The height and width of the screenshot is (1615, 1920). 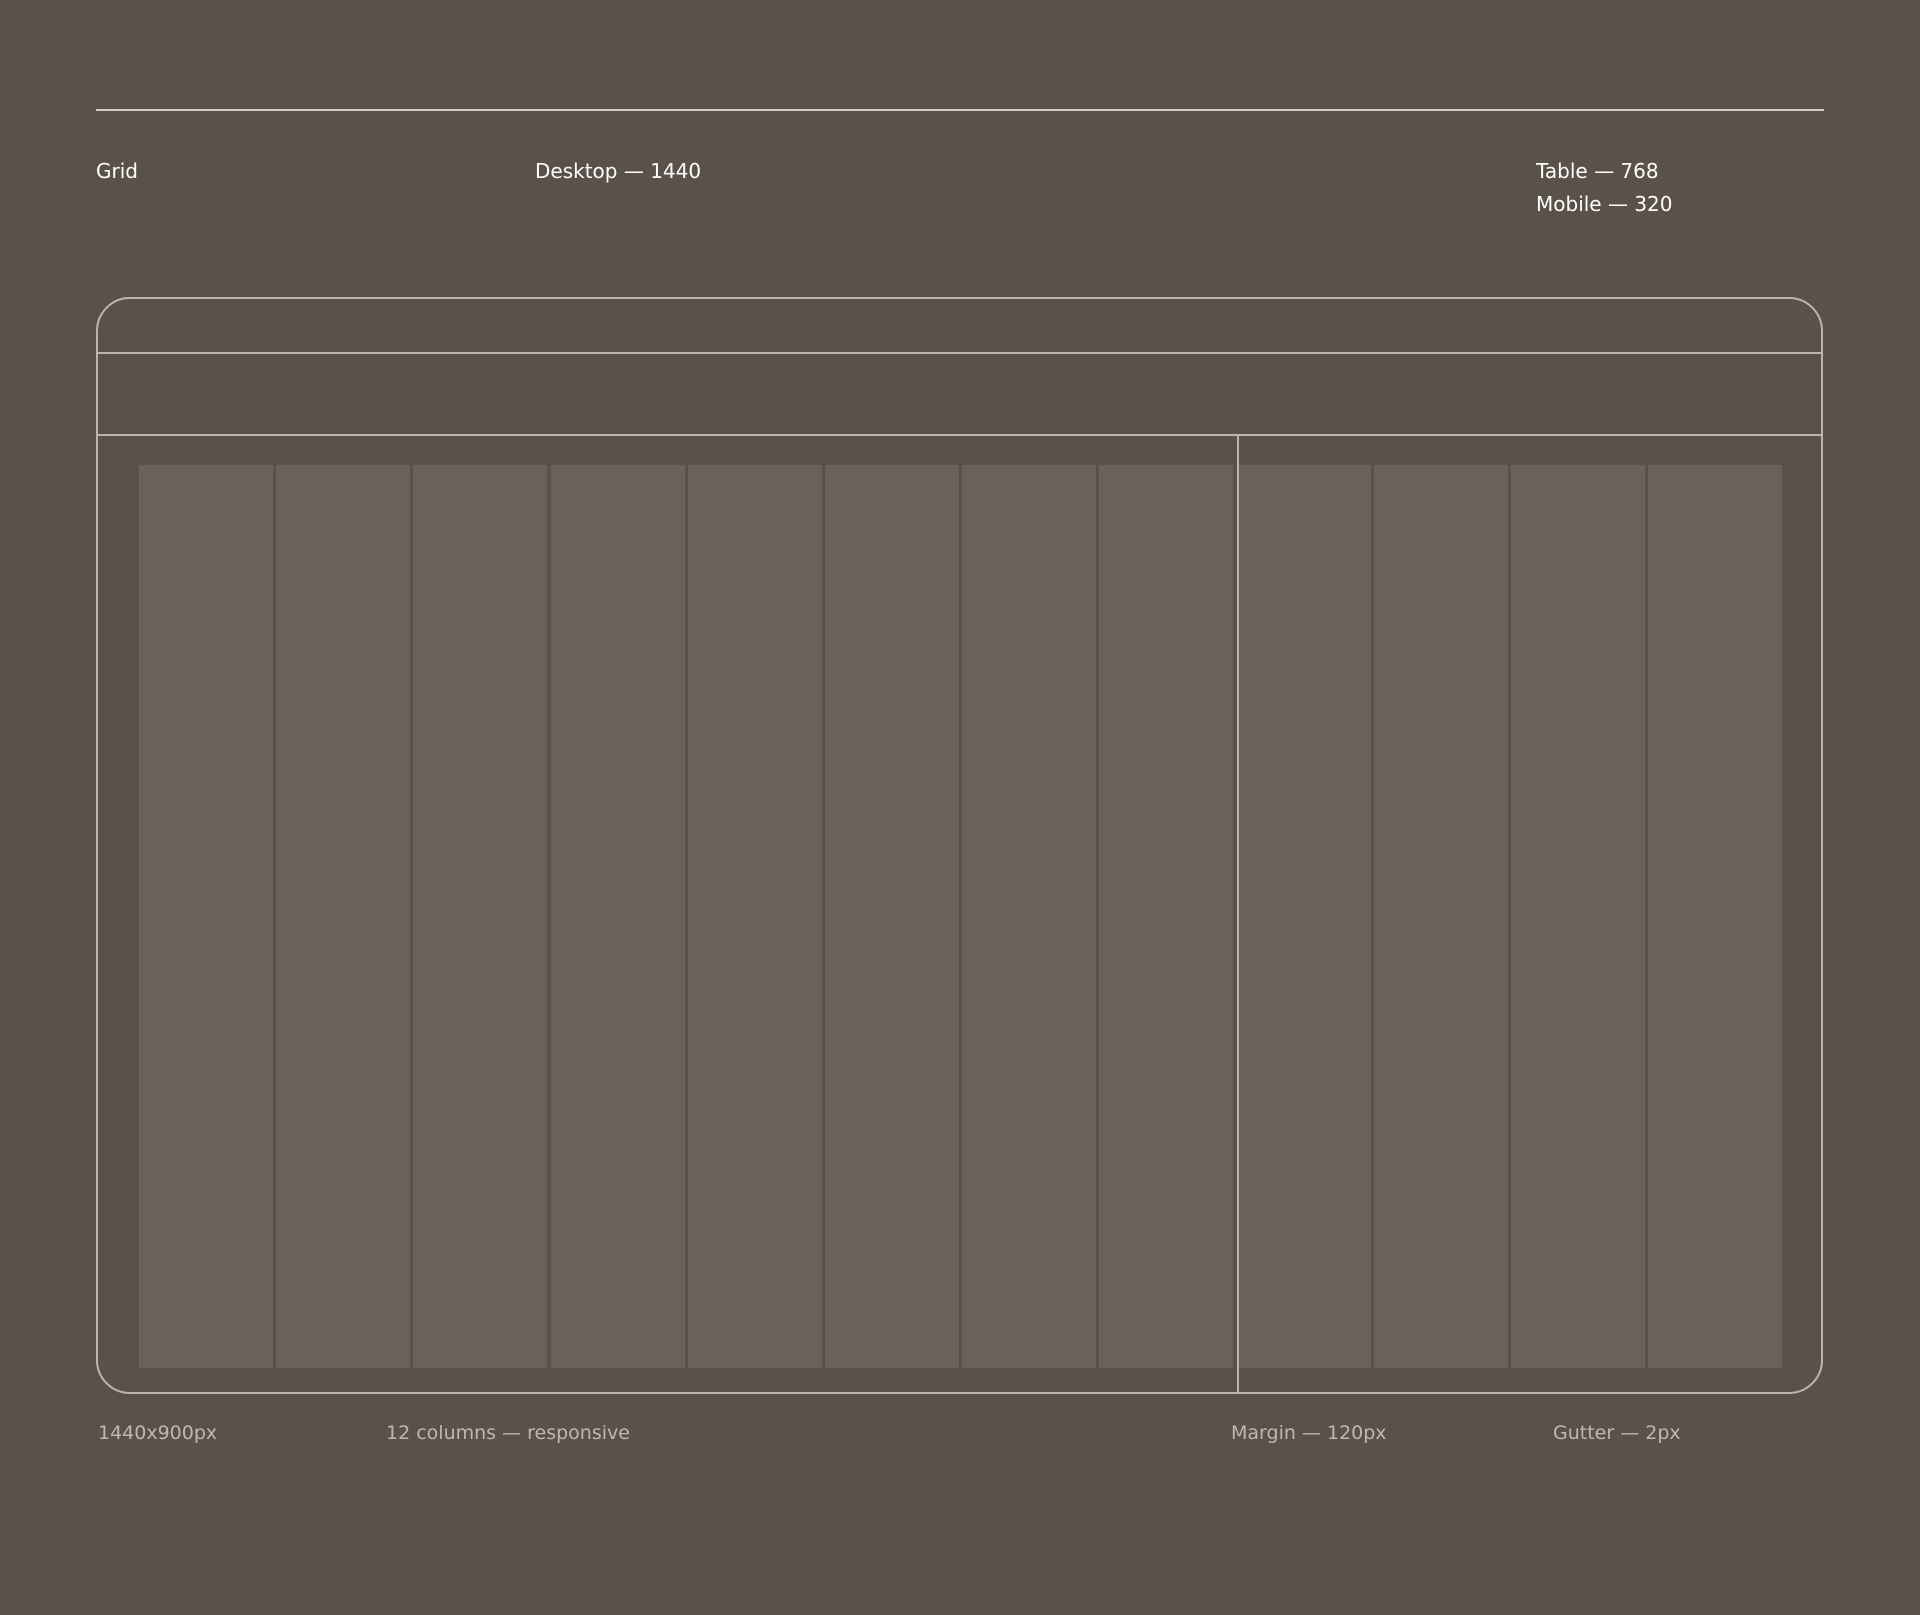 I want to click on tablet-breakpoint-label: Table — 768, so click(x=1597, y=171).